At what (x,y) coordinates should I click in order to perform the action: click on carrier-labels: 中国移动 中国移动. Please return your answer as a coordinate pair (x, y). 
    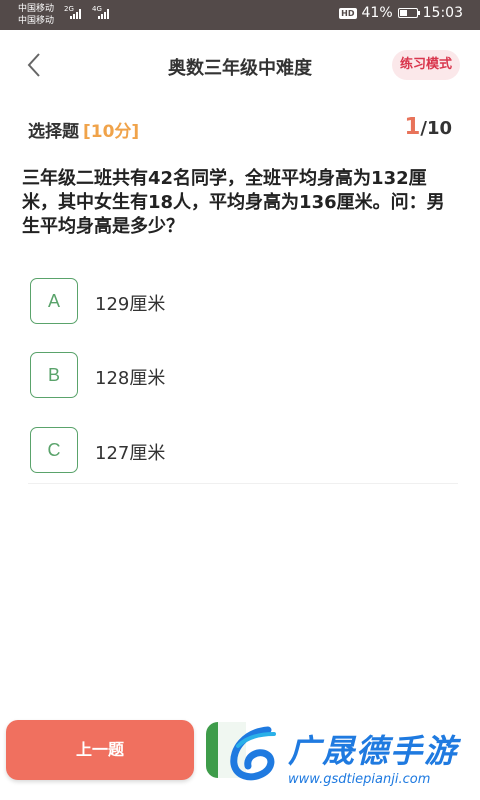
    Looking at the image, I should click on (36, 15).